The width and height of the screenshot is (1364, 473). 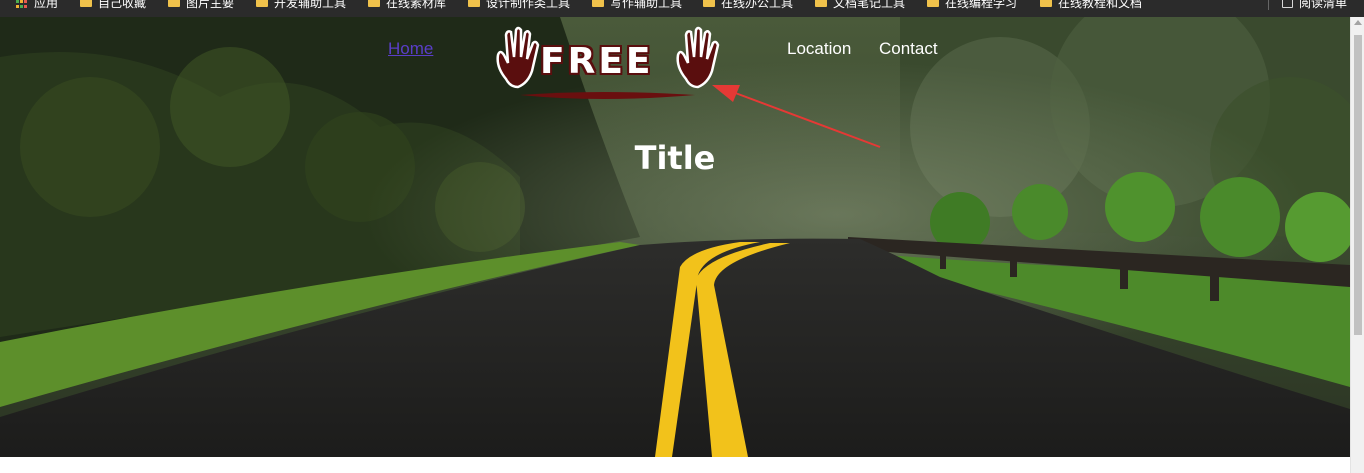 What do you see at coordinates (869, 5) in the screenshot?
I see `bookmark-label: 文档笔记工具` at bounding box center [869, 5].